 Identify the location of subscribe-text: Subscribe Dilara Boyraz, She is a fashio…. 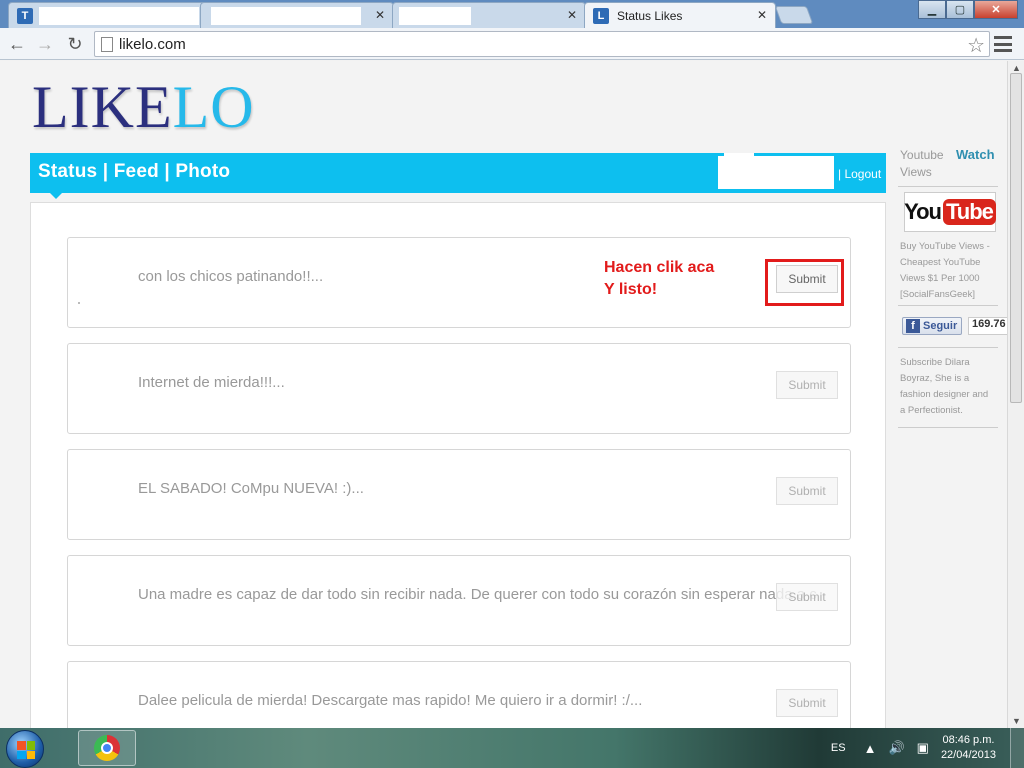
(944, 386).